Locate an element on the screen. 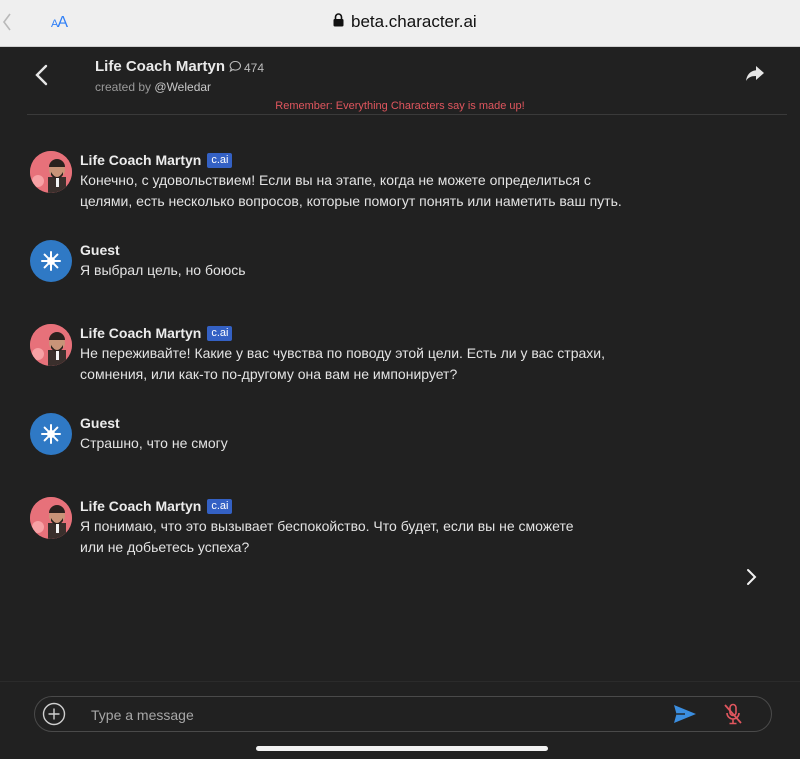 This screenshot has width=800, height=759. url-field: beta.character.ai is located at coordinates (405, 22).